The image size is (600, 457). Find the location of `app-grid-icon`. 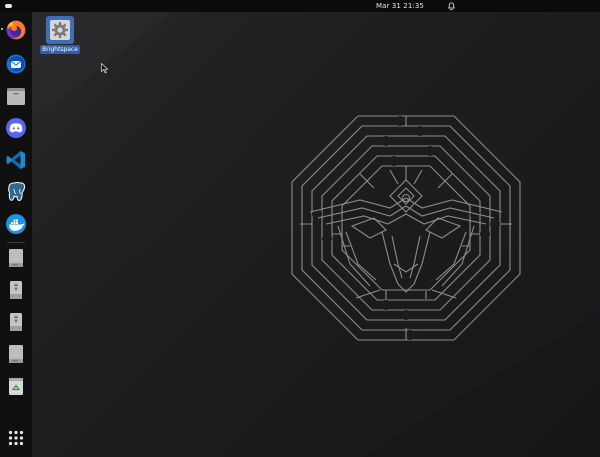

app-grid-icon is located at coordinates (16, 438).